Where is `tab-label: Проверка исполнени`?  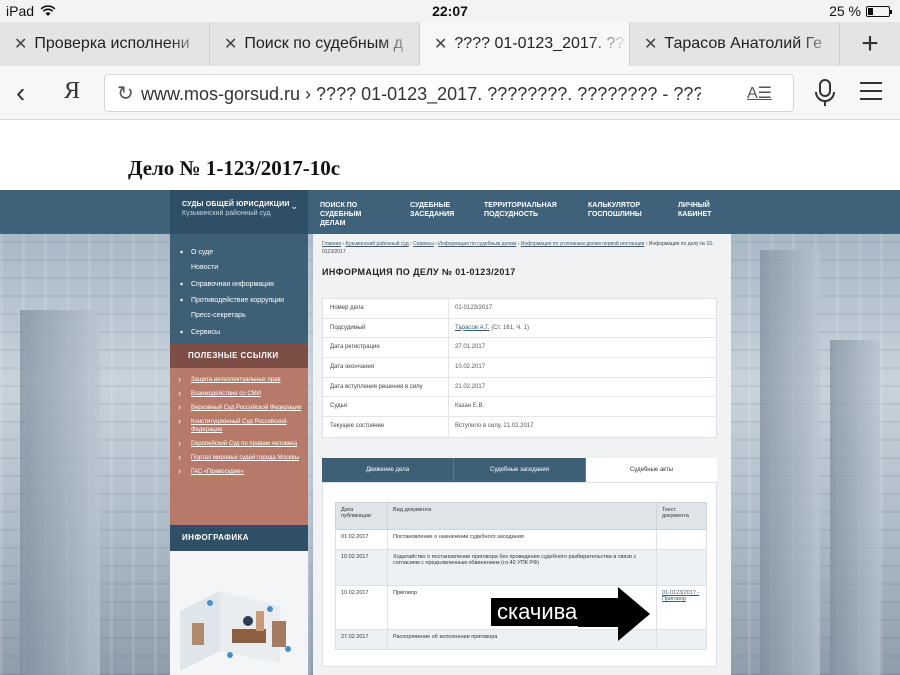
tab-label: Проверка исполнени is located at coordinates (112, 43).